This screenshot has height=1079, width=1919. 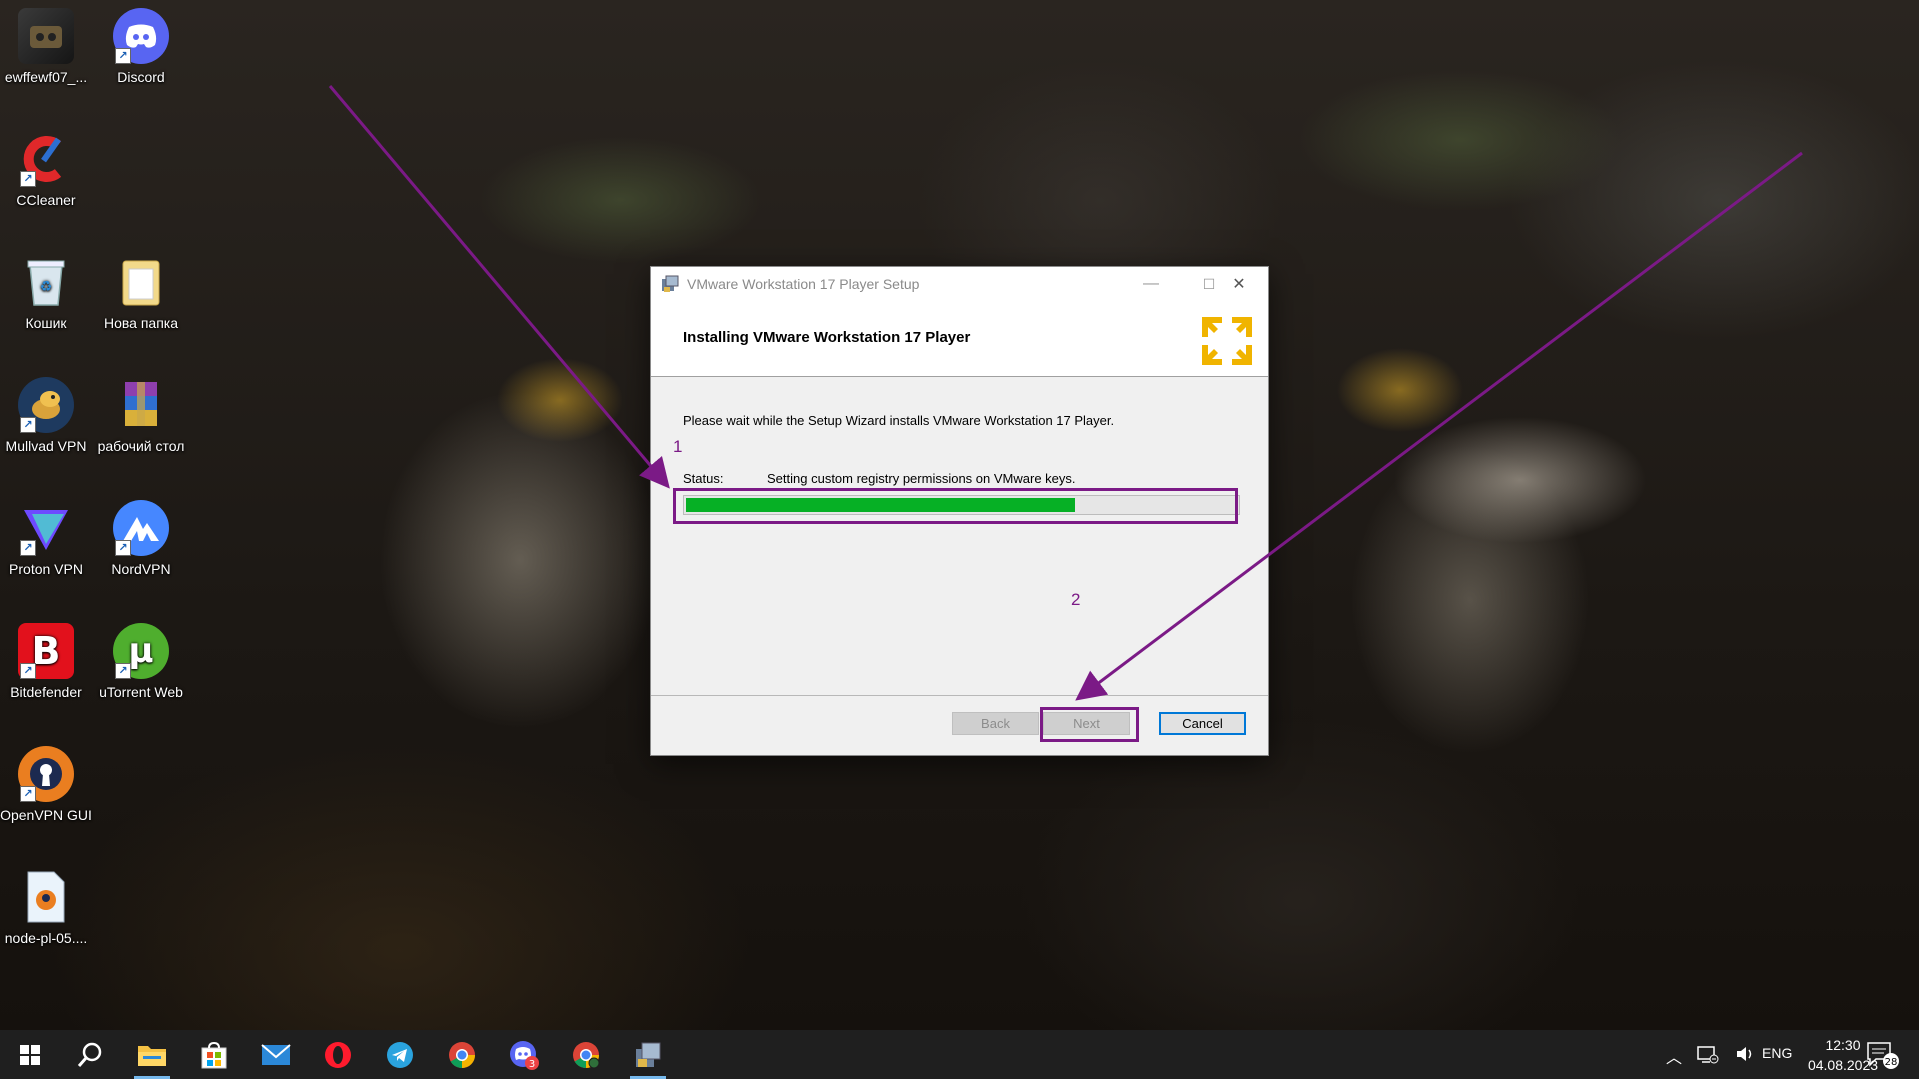 I want to click on desktop-icon-label: CCleaner, so click(x=46, y=200).